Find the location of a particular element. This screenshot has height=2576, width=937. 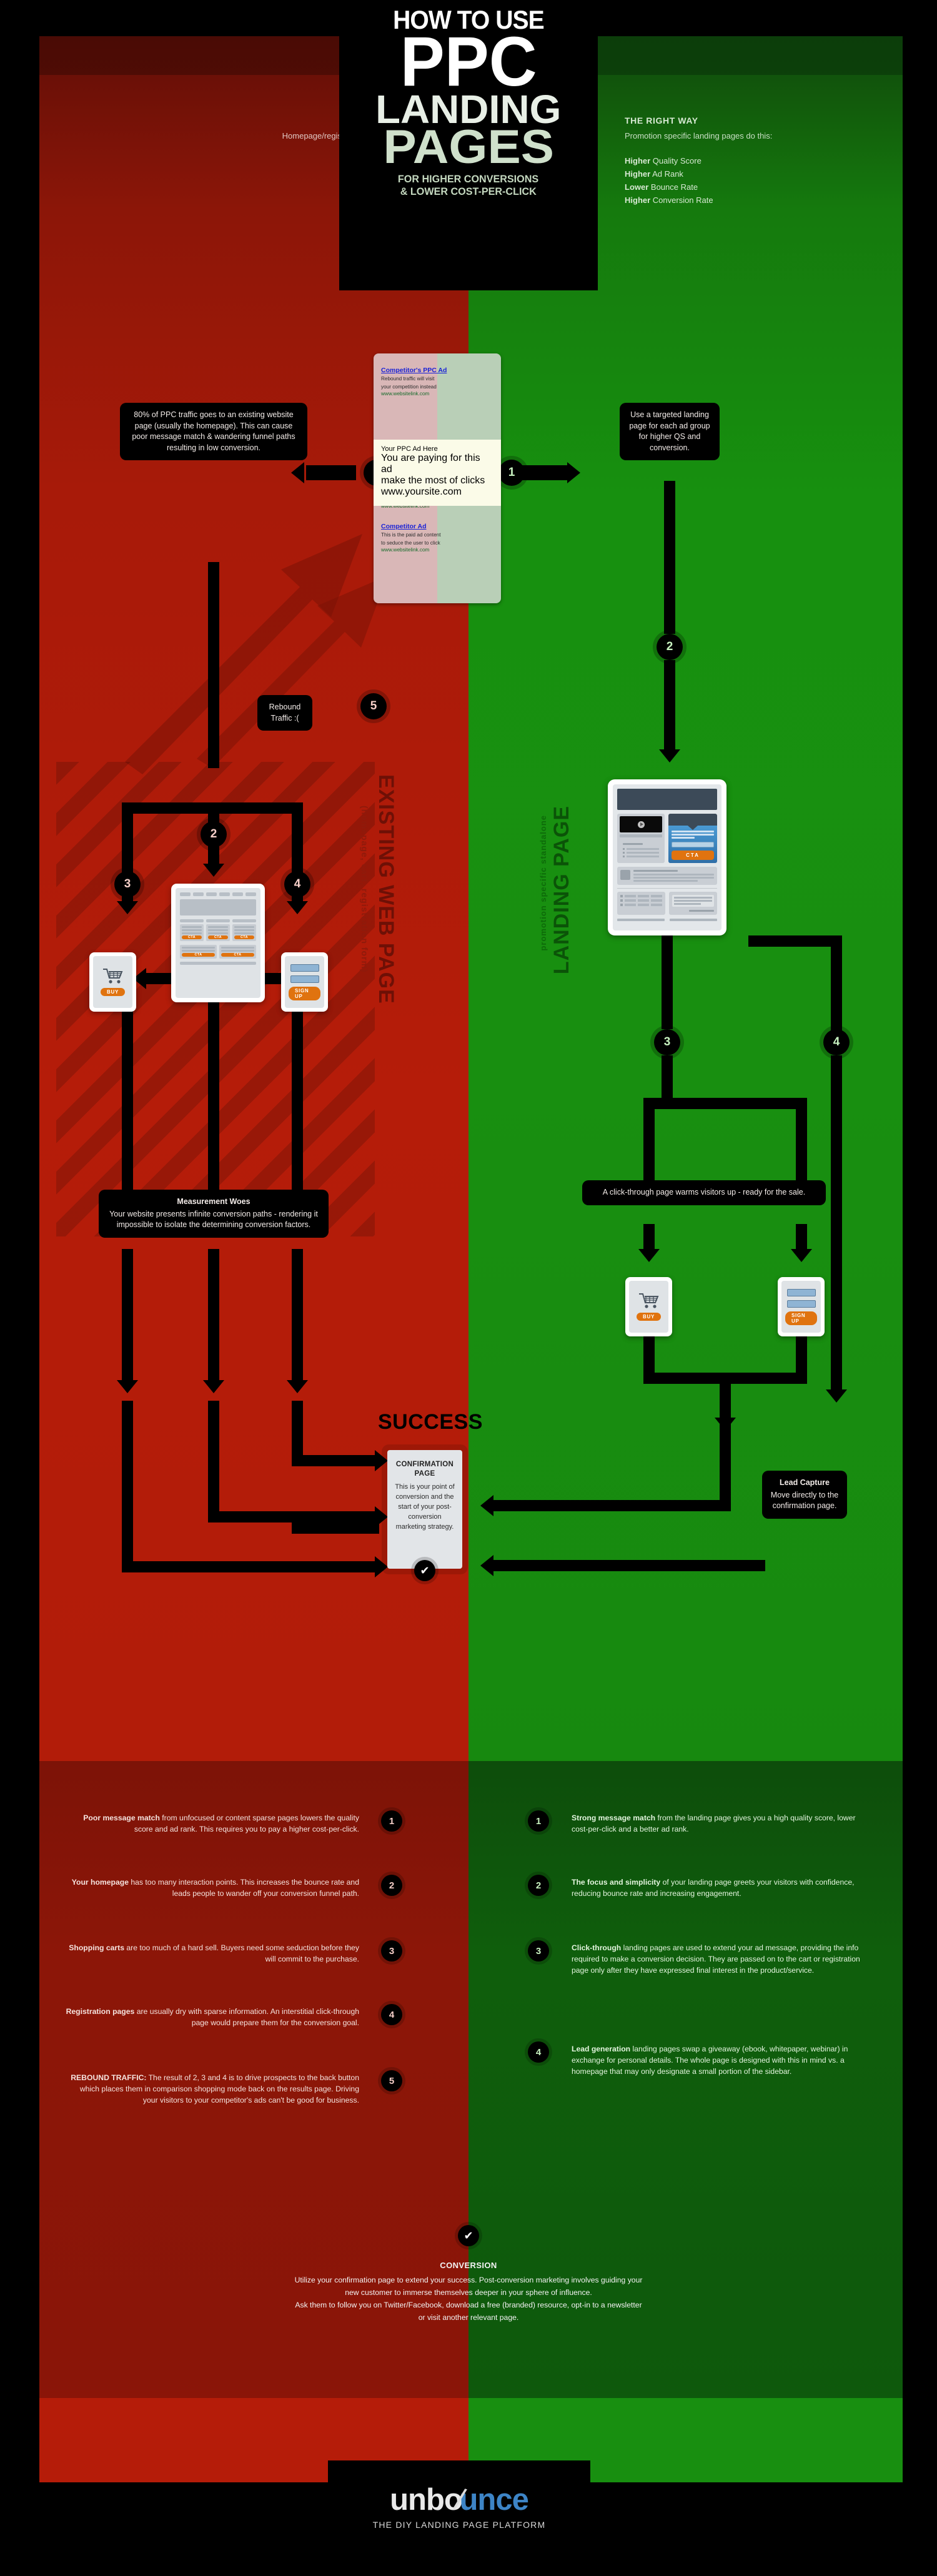

ad-title: Competitor's PPC Ad is located at coordinates (437, 371).